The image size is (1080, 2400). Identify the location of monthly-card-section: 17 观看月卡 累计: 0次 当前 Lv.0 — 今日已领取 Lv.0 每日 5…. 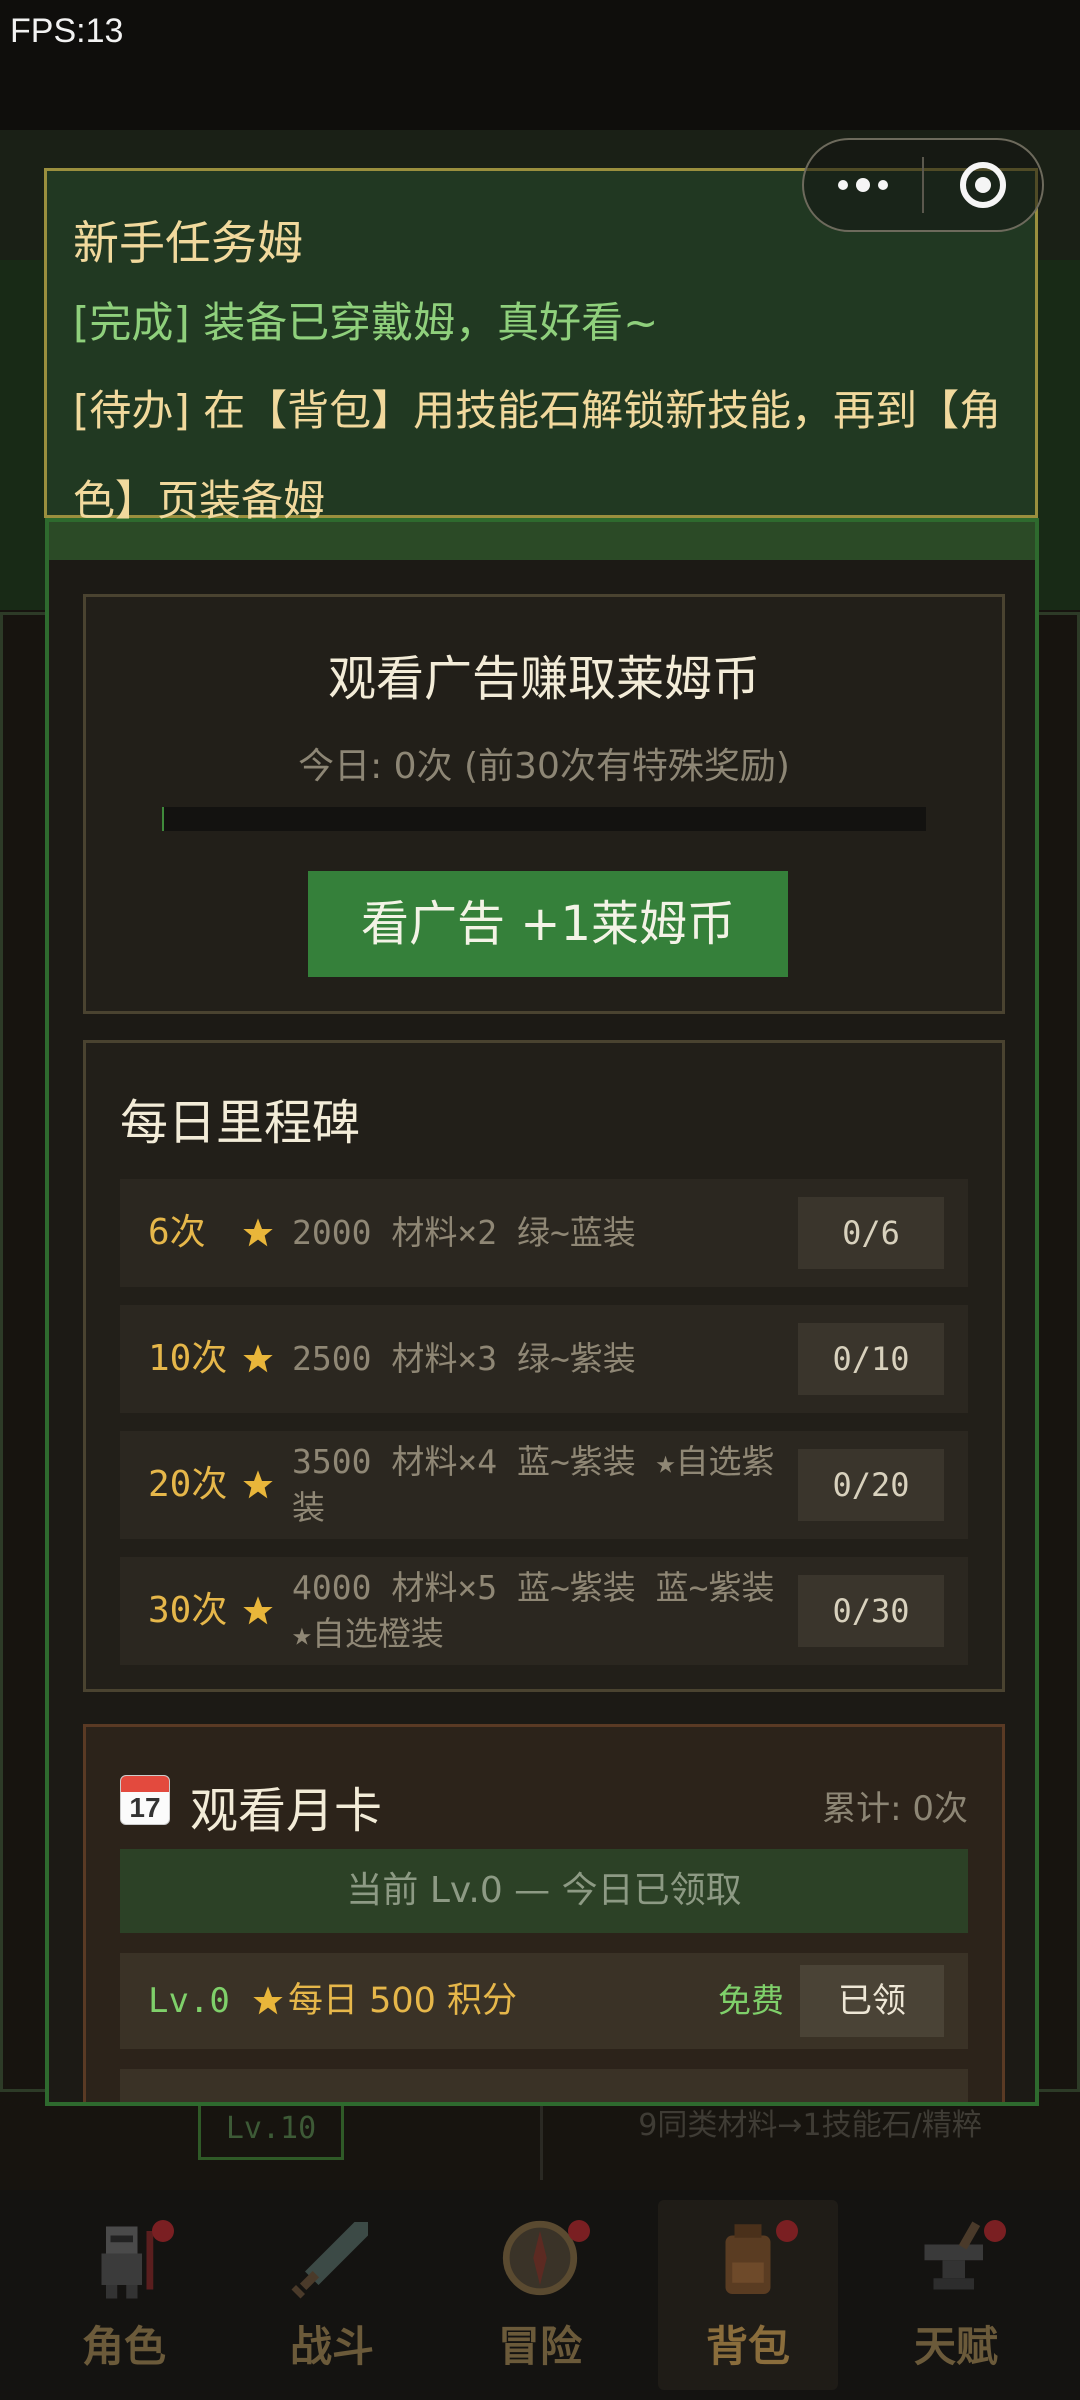
(544, 1913).